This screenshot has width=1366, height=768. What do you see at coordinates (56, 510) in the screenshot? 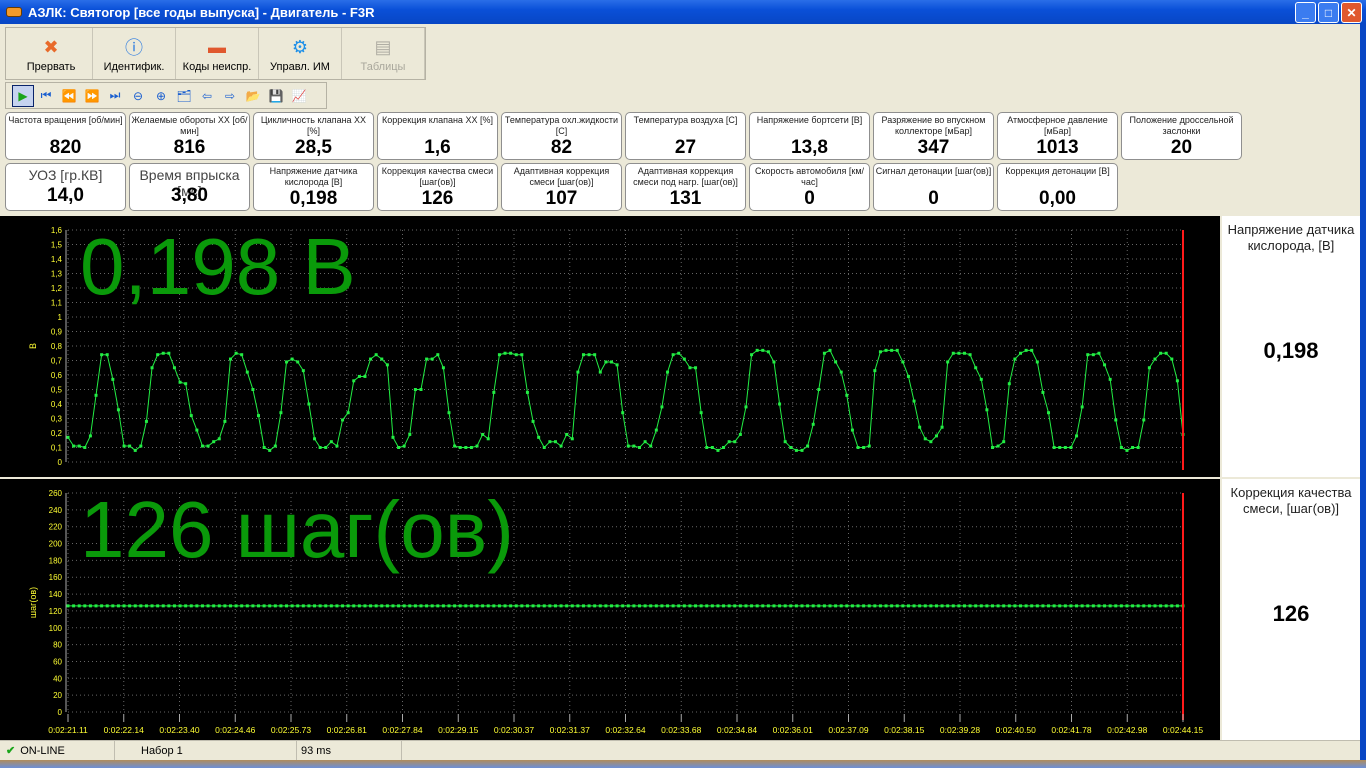
I see `y-tick-label: 240` at bounding box center [56, 510].